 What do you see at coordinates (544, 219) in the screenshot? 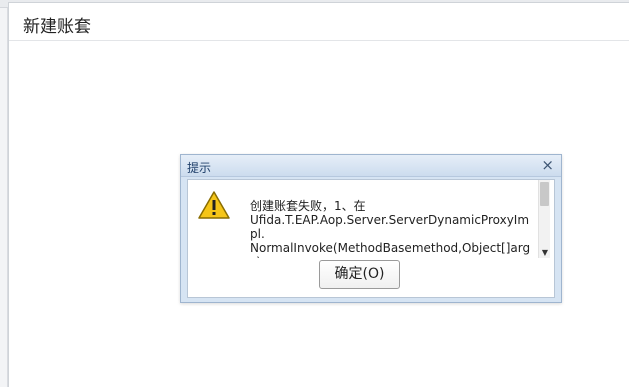
I see `message-scrollbar: ▼` at bounding box center [544, 219].